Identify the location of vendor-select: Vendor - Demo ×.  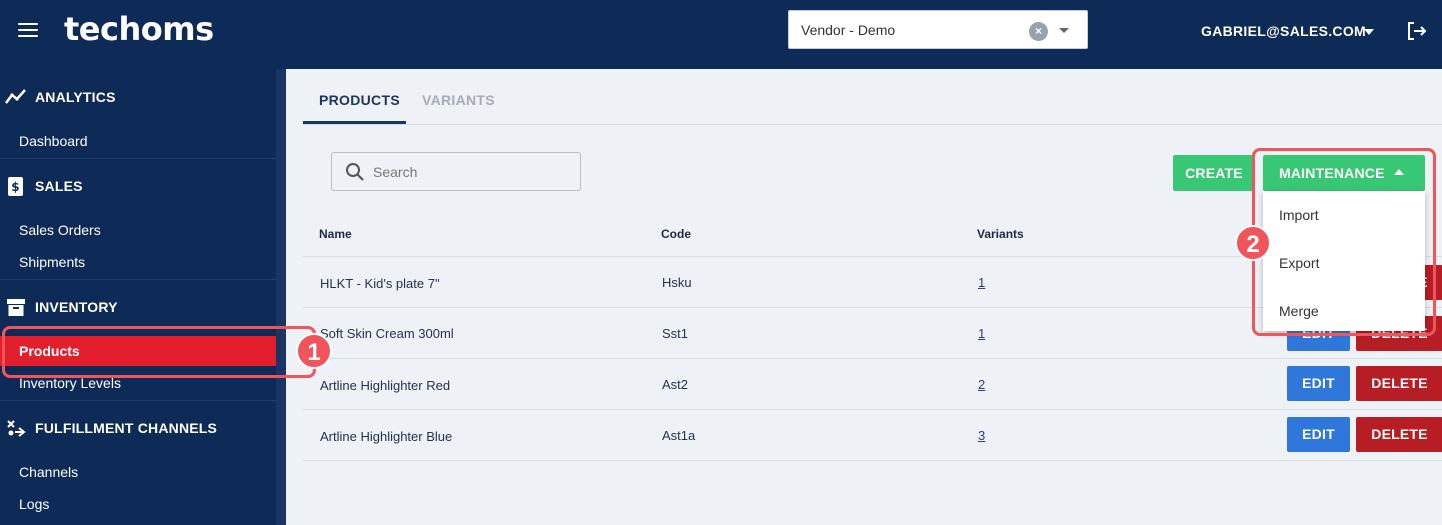
(938, 29).